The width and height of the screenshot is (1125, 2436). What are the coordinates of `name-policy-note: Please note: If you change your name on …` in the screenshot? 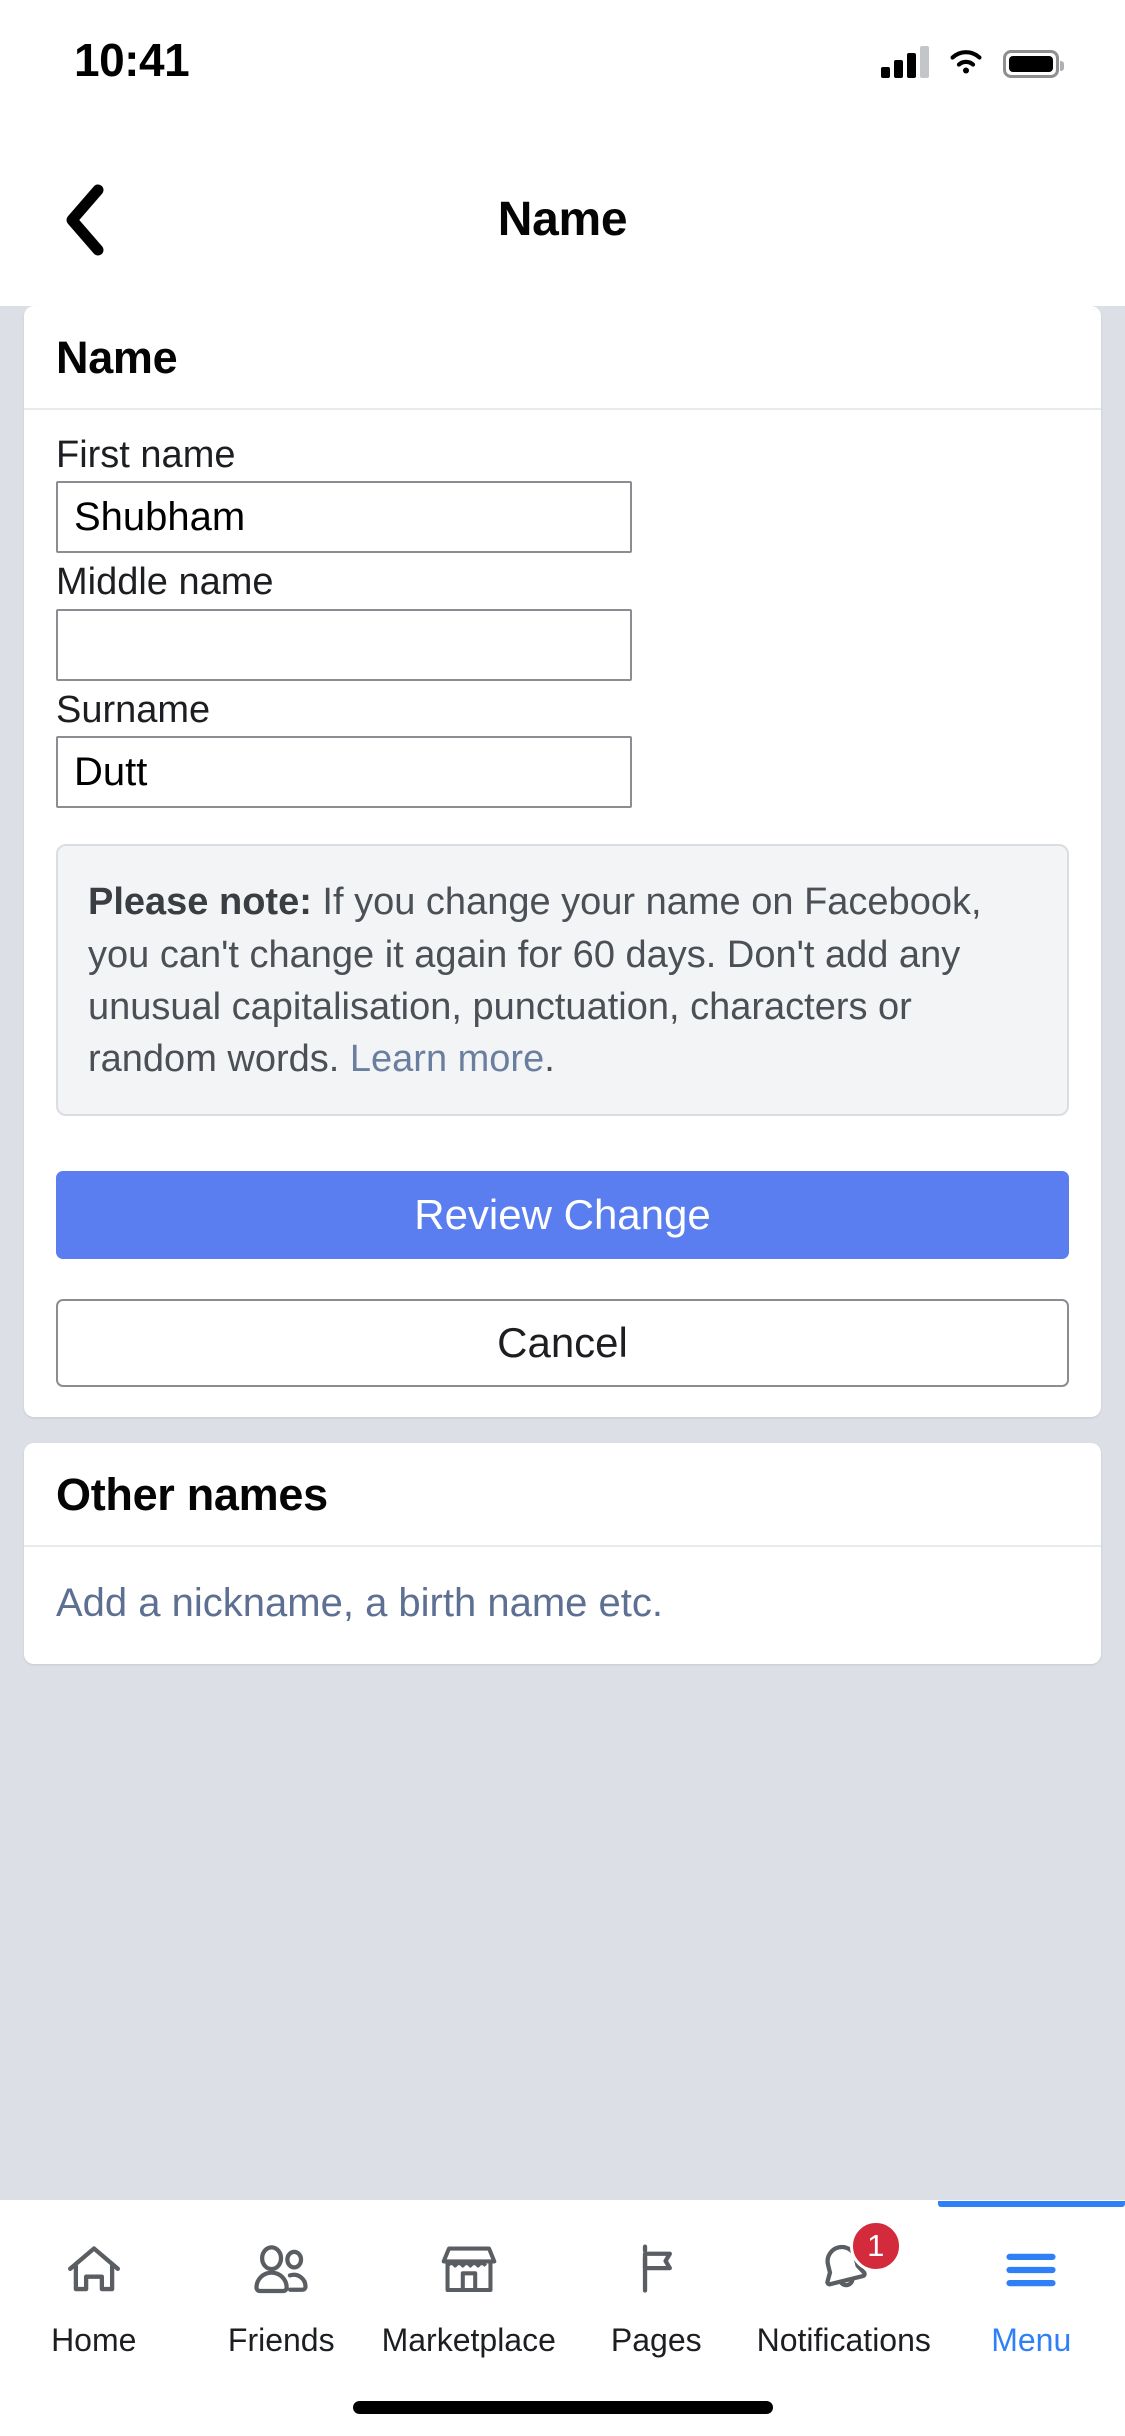 It's located at (562, 980).